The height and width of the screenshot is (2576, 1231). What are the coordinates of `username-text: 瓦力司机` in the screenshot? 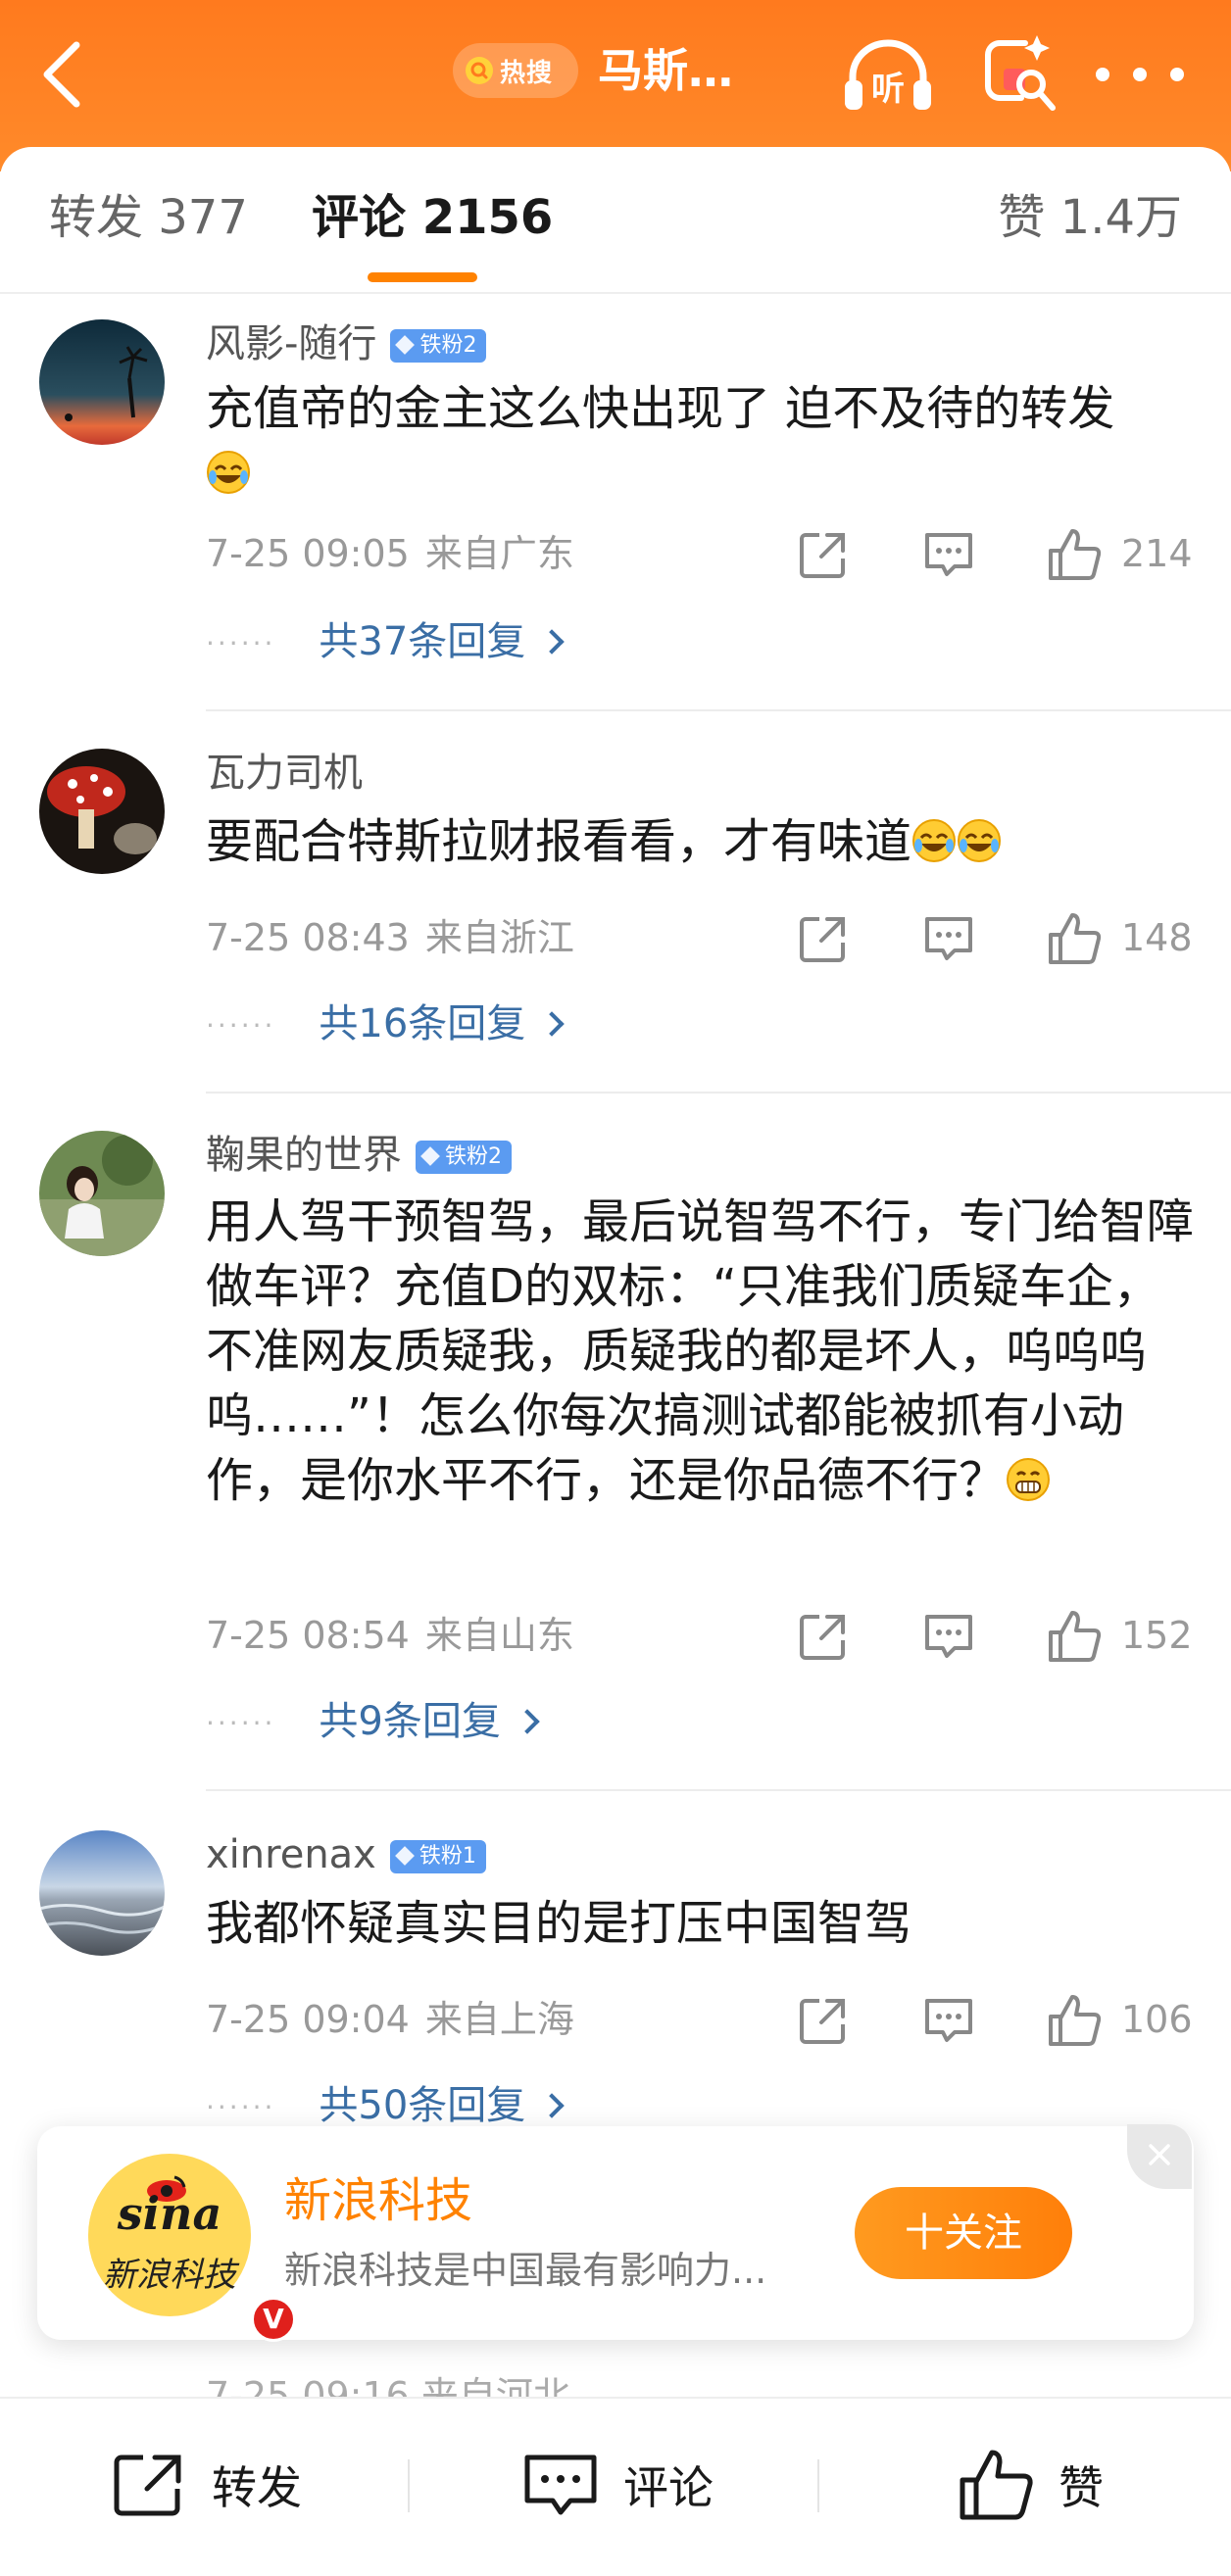 It's located at (285, 773).